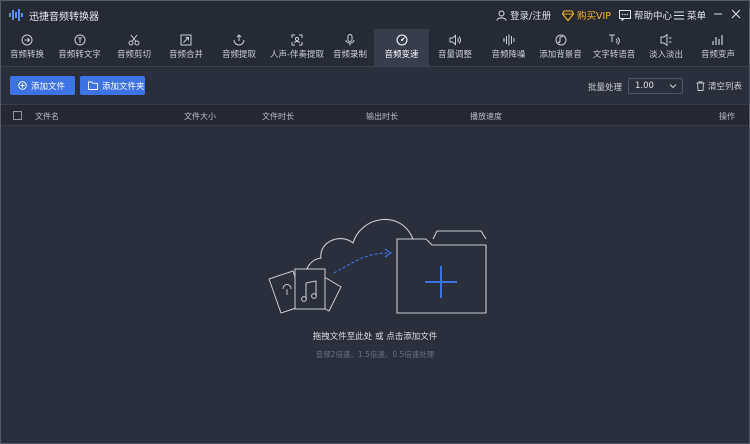  I want to click on toolbar-item-label: 淡入淡出, so click(665, 55).